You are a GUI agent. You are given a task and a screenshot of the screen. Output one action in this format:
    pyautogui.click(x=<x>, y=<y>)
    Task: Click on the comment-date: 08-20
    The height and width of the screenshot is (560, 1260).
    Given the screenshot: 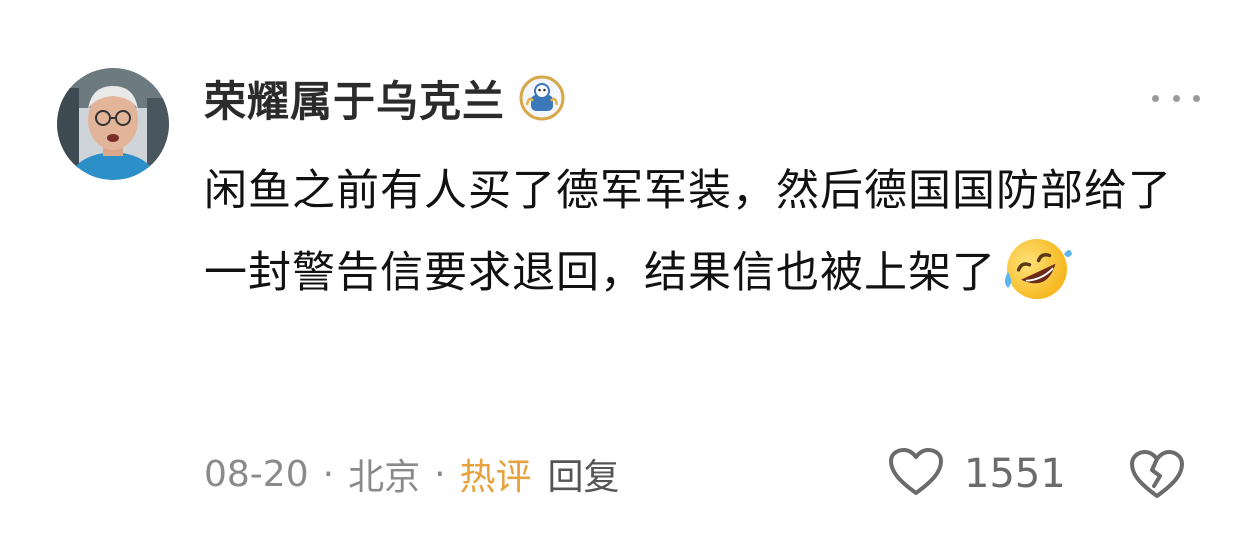 What is the action you would take?
    pyautogui.click(x=256, y=474)
    